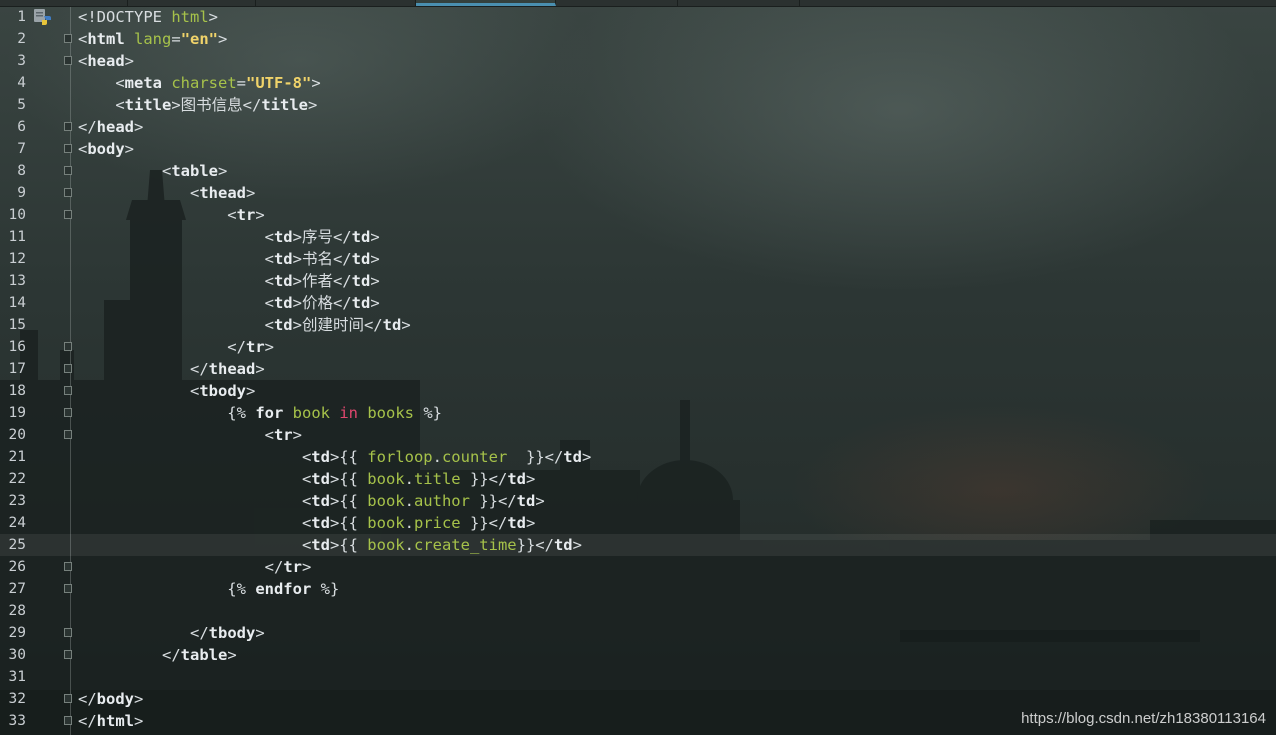 Image resolution: width=1276 pixels, height=735 pixels. What do you see at coordinates (17, 501) in the screenshot?
I see `line-number: 23` at bounding box center [17, 501].